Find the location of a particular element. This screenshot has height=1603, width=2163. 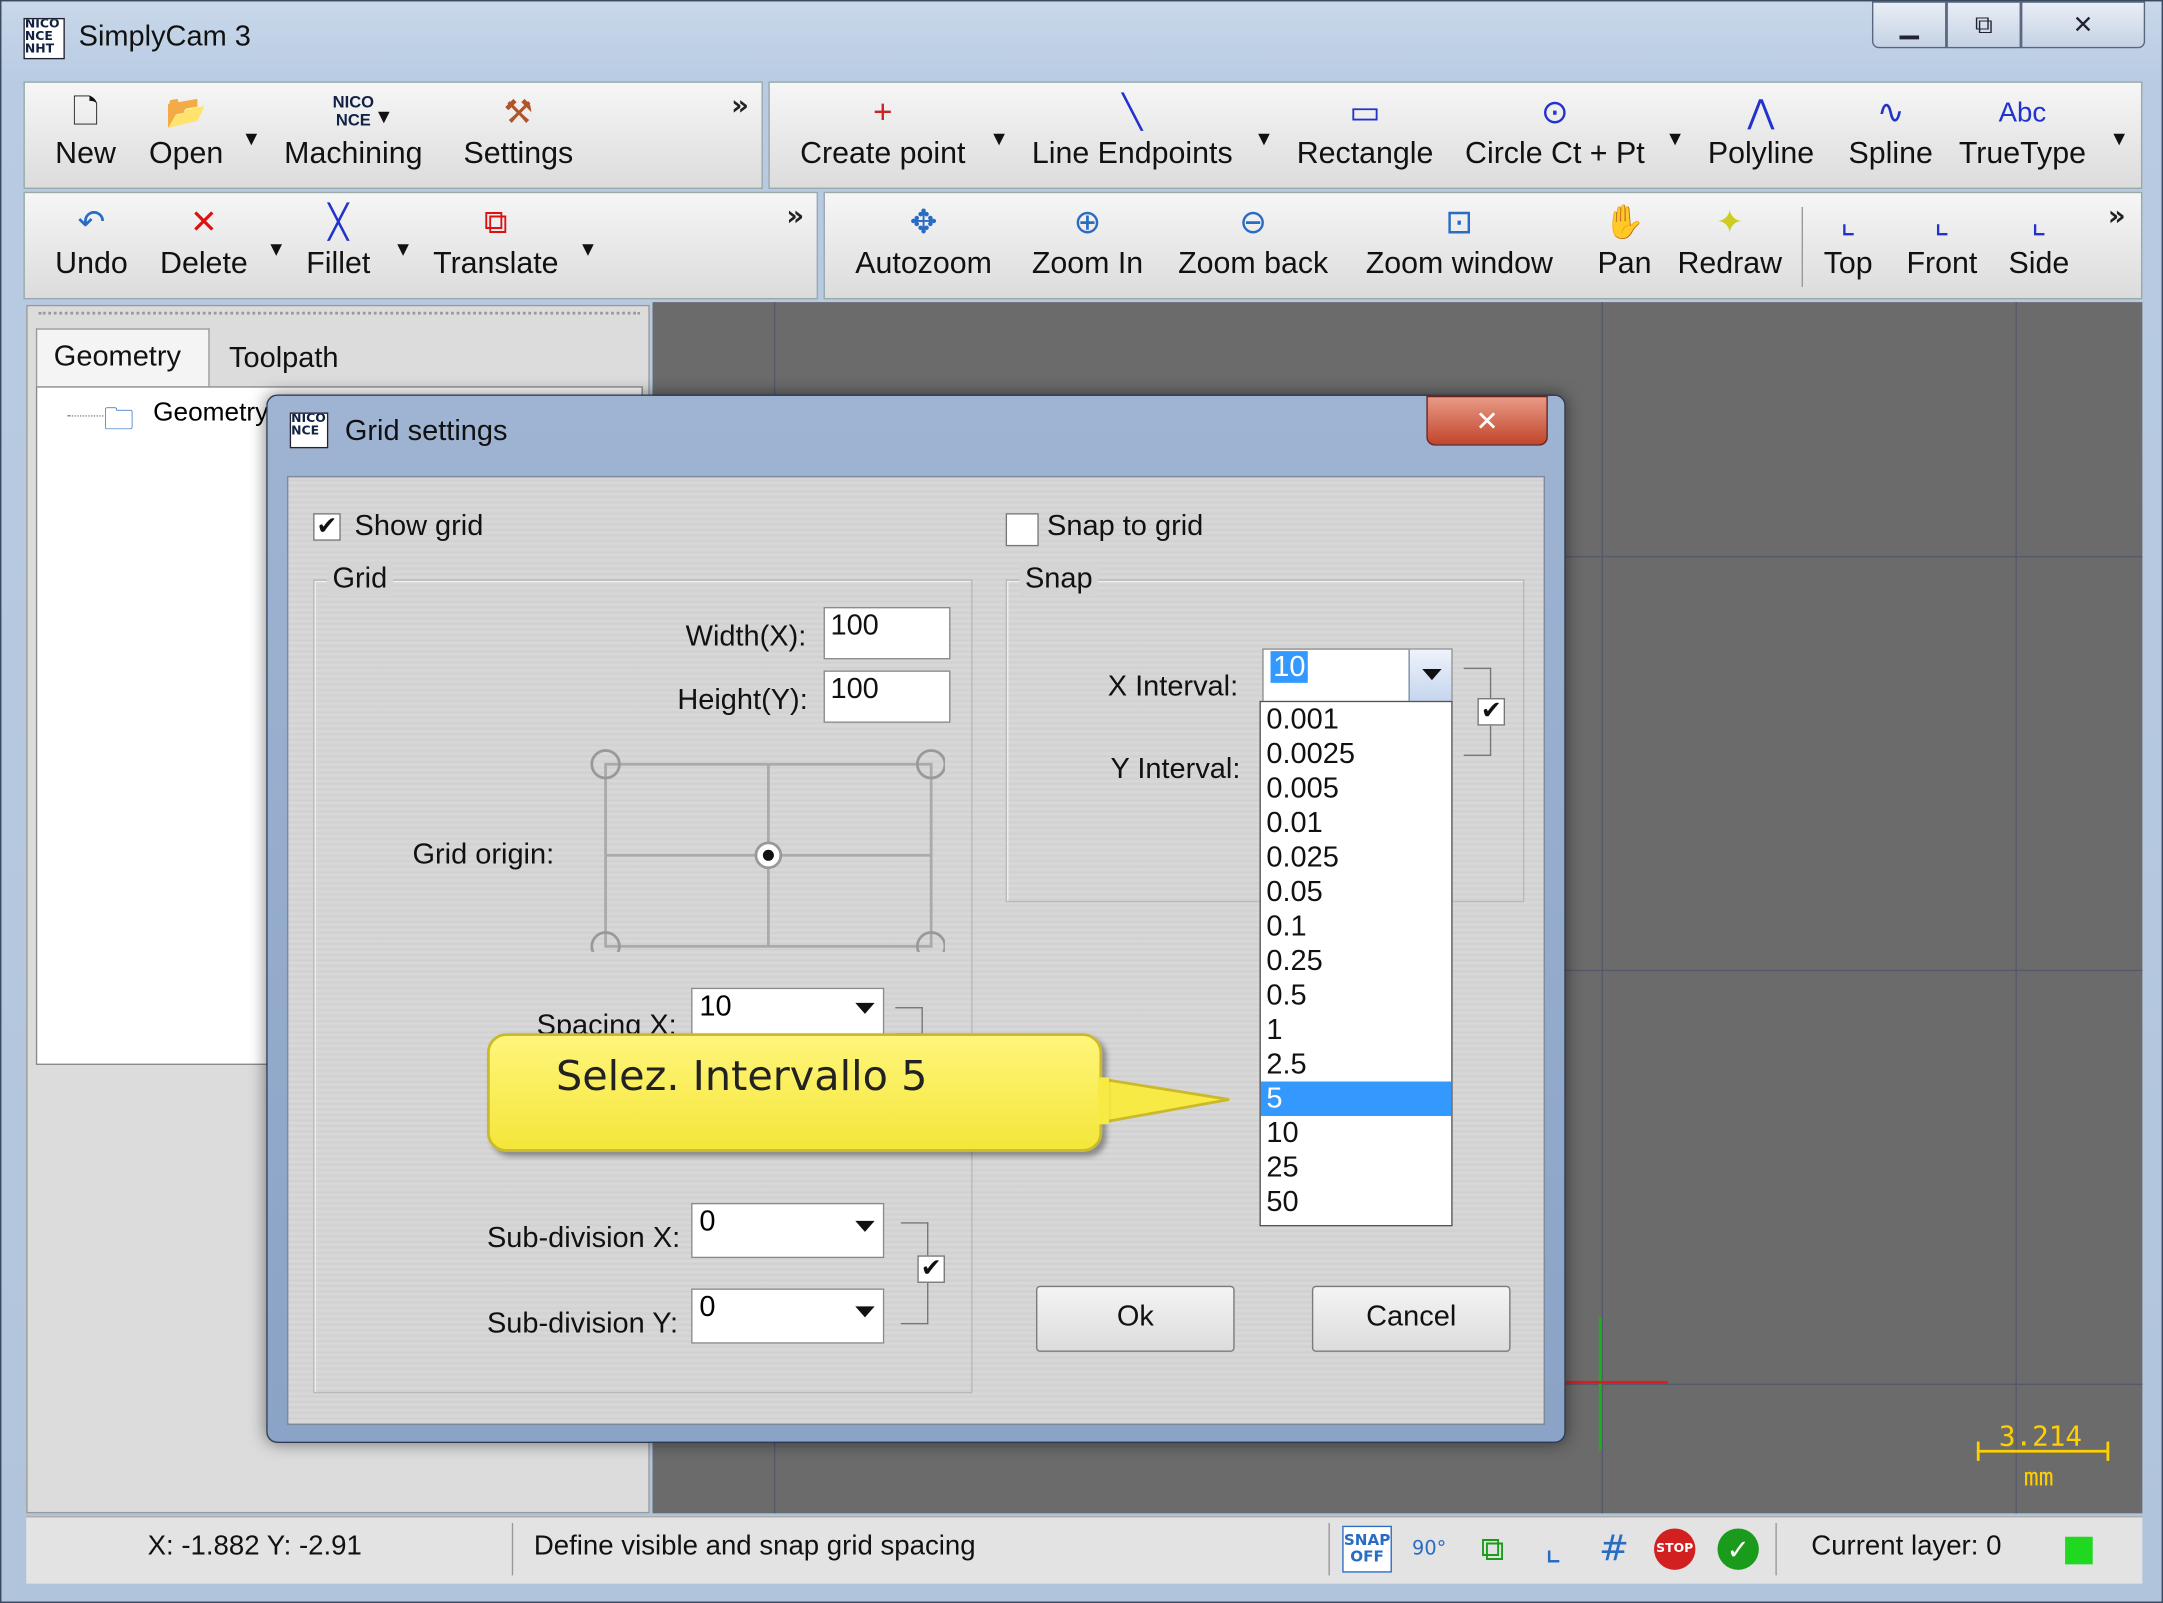

callout-joint is located at coordinates (1104, 1101).